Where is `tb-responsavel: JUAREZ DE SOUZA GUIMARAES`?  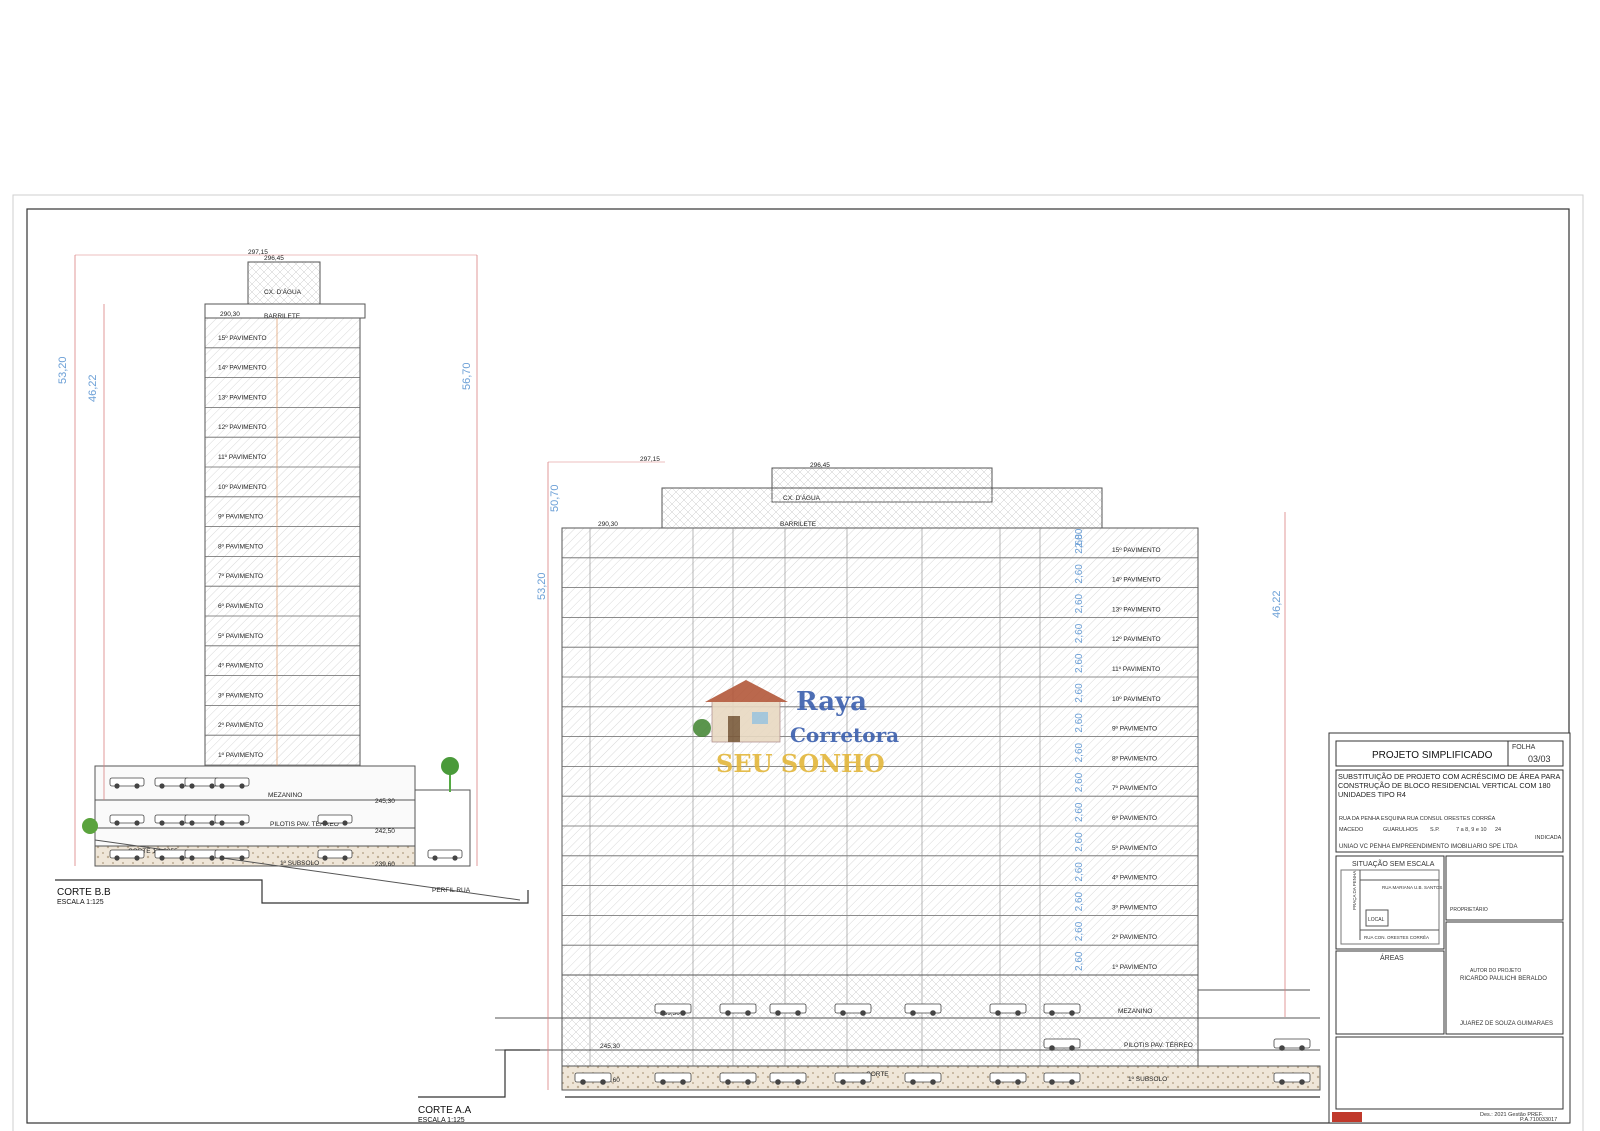
tb-responsavel: JUAREZ DE SOUZA GUIMARAES is located at coordinates (1506, 1024).